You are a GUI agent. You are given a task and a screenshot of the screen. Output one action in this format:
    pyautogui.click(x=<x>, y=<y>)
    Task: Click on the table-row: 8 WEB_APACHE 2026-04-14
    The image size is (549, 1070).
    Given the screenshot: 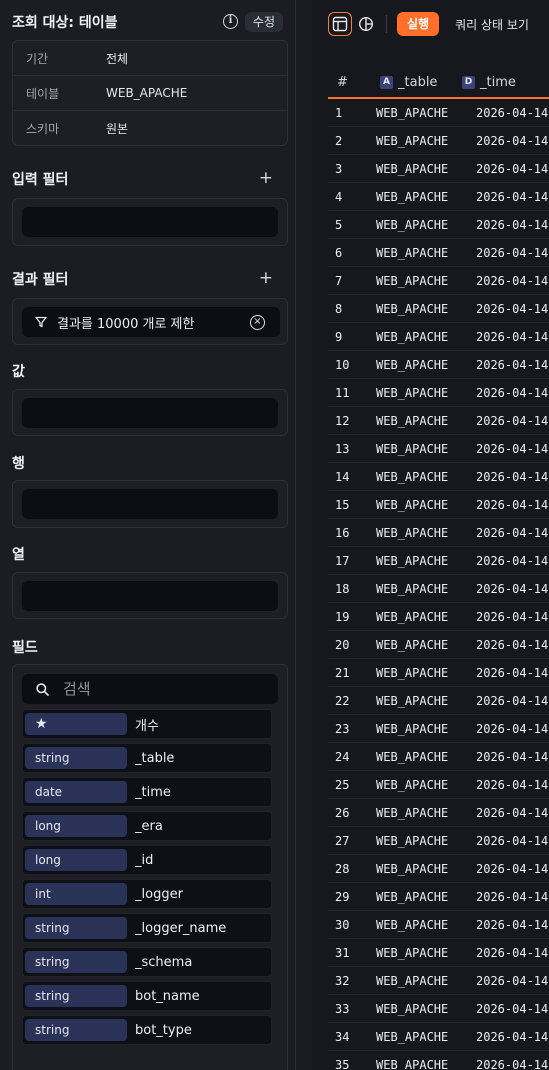 What is the action you would take?
    pyautogui.click(x=438, y=309)
    